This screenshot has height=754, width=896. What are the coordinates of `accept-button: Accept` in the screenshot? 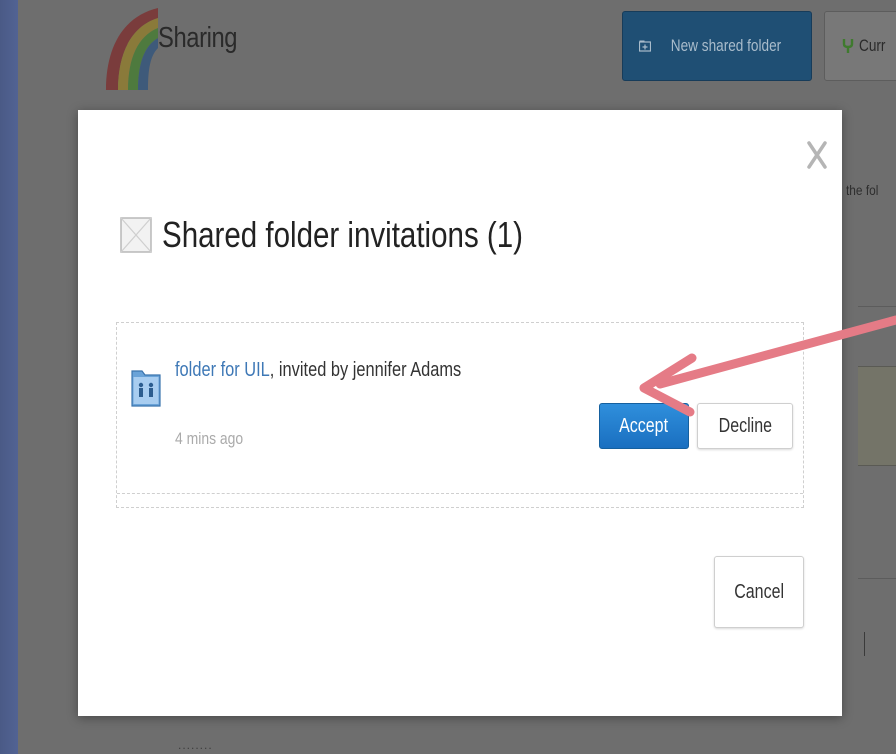 It's located at (644, 426).